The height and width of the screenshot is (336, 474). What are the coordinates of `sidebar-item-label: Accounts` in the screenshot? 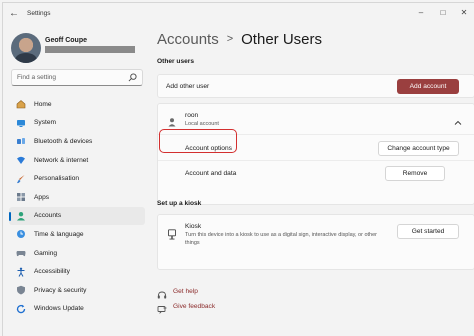 It's located at (48, 216).